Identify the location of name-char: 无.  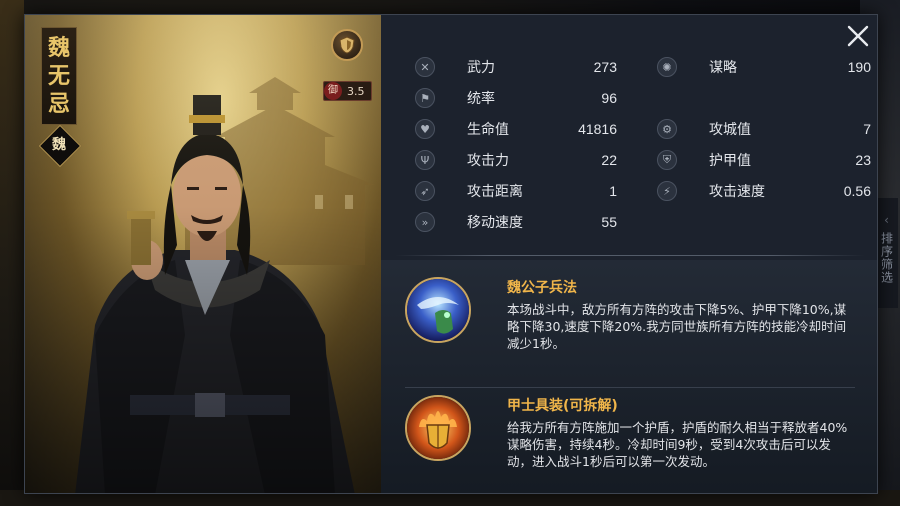
(58, 76).